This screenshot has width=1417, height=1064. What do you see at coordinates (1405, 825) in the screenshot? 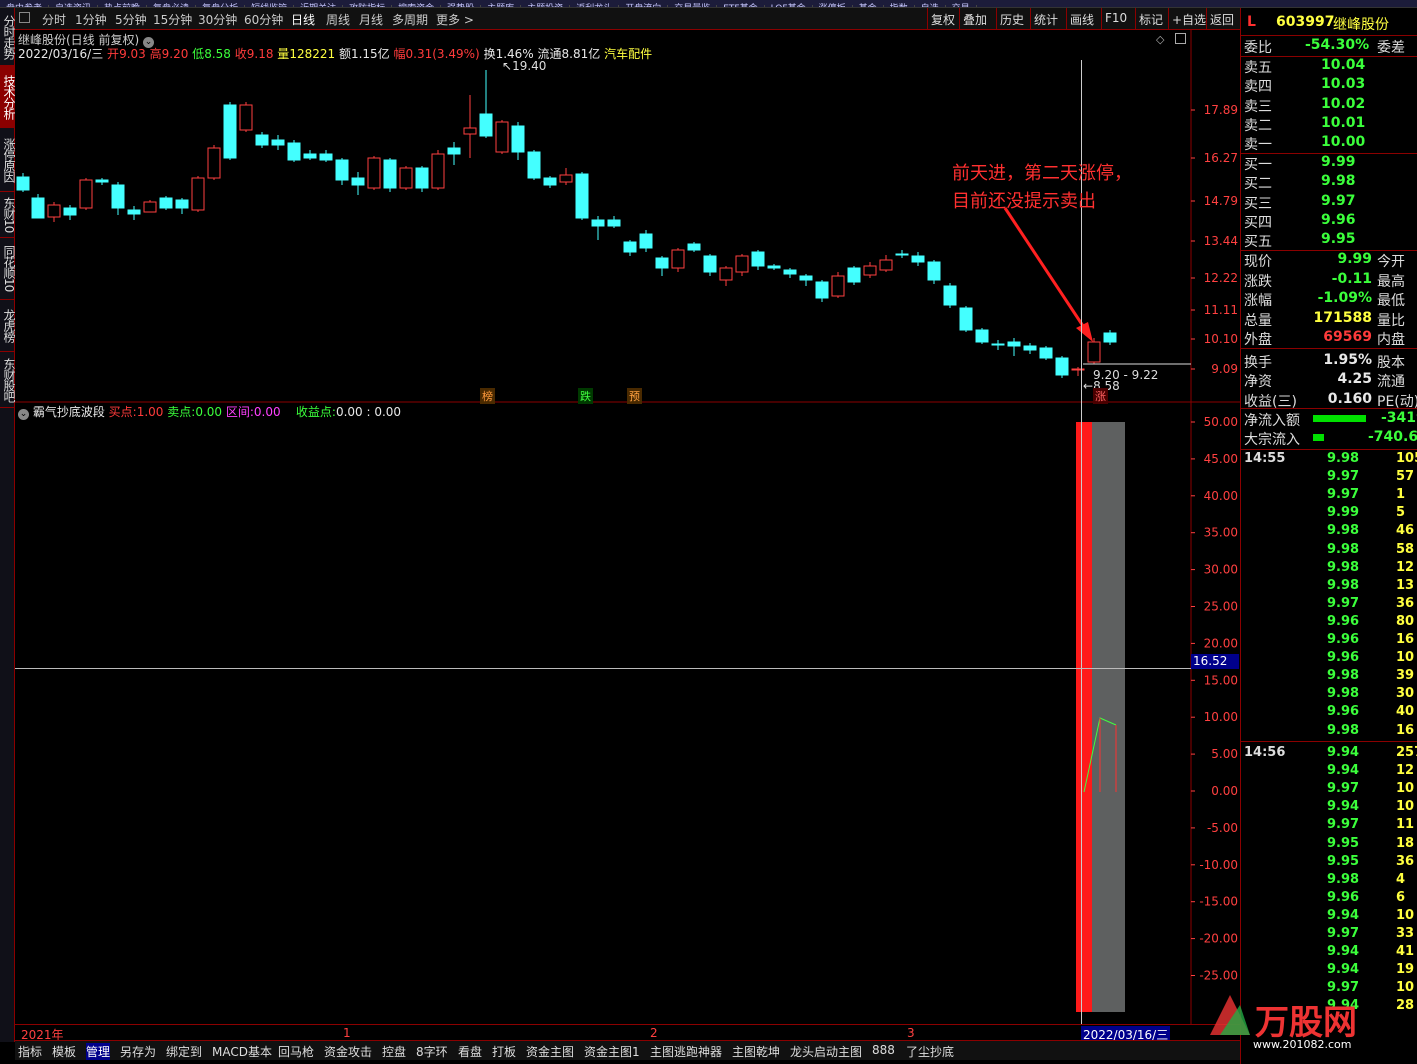
I see `tick-volume: 11` at bounding box center [1405, 825].